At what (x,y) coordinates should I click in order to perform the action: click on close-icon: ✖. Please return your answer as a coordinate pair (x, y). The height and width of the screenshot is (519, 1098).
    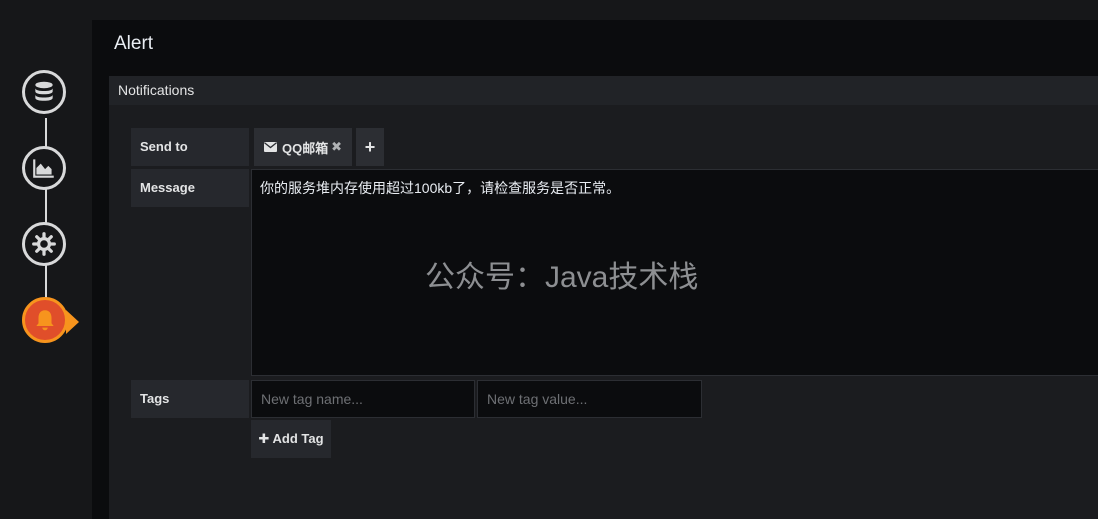
    Looking at the image, I should click on (336, 147).